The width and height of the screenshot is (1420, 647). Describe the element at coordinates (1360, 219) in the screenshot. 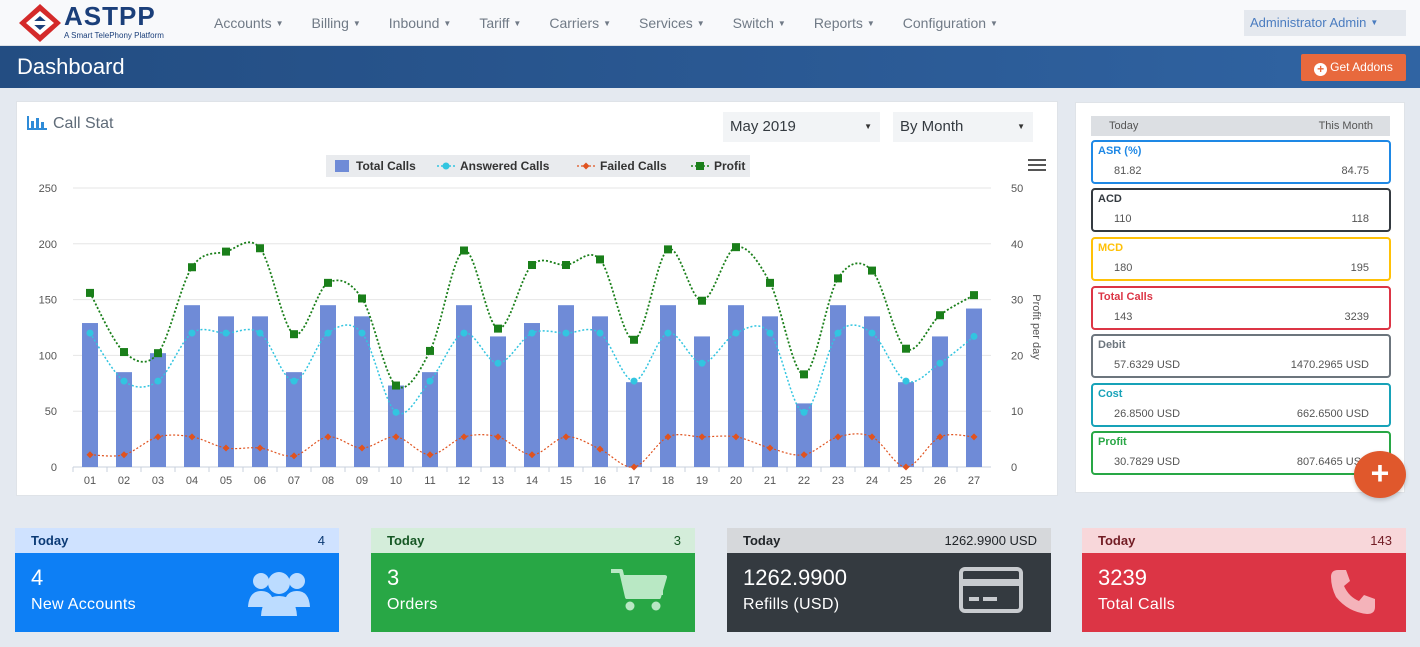

I see `stat-month: 118` at that location.